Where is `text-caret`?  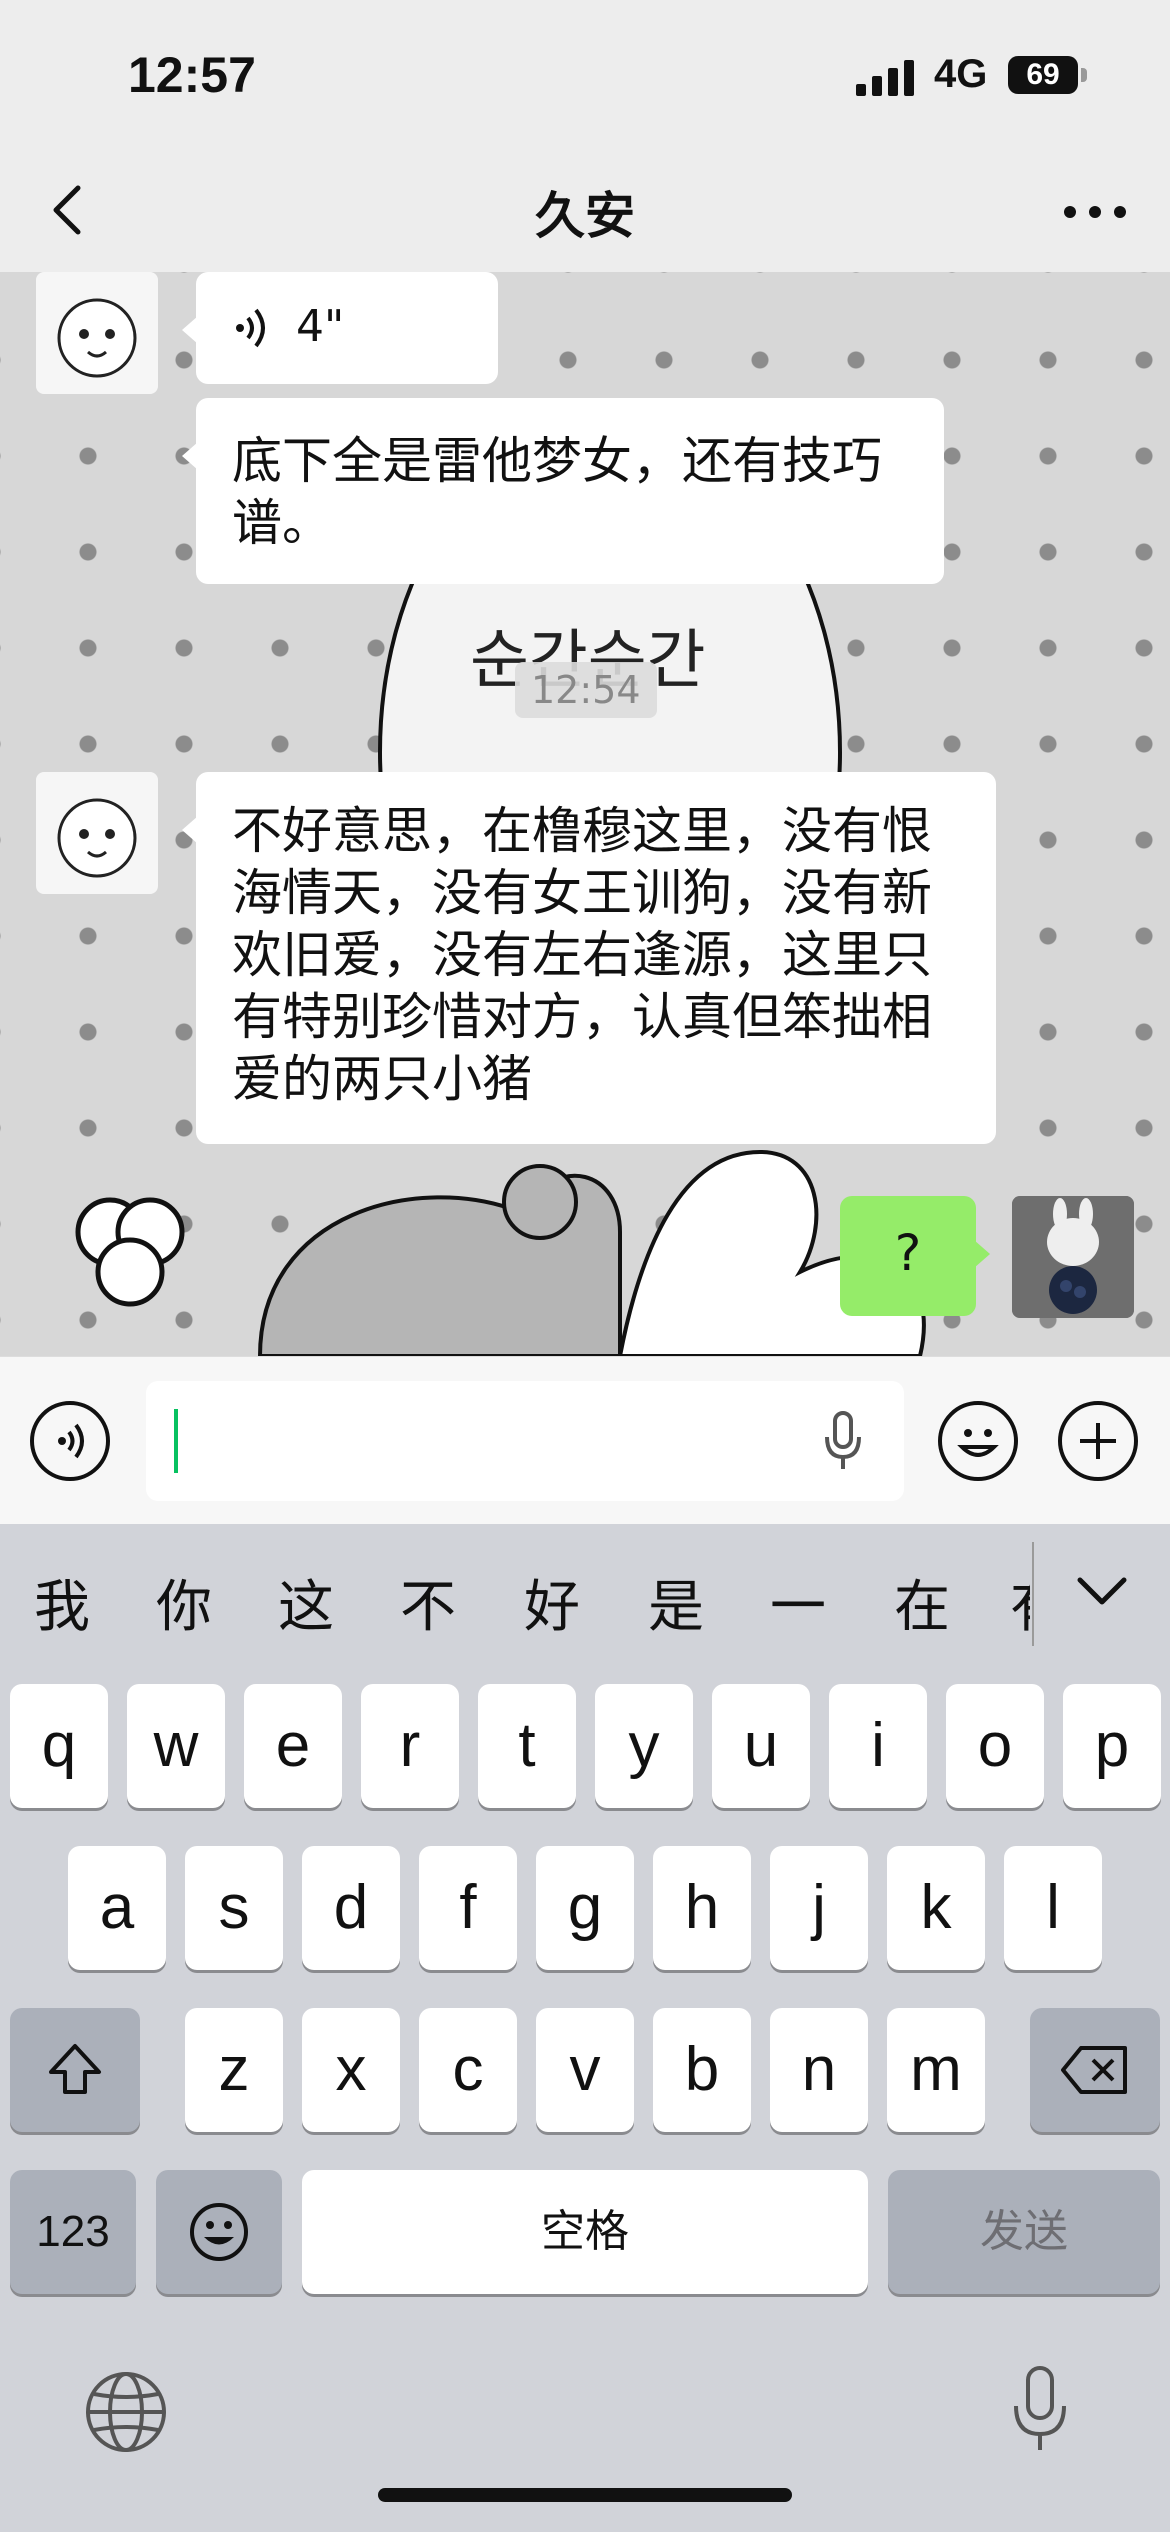 text-caret is located at coordinates (176, 1441).